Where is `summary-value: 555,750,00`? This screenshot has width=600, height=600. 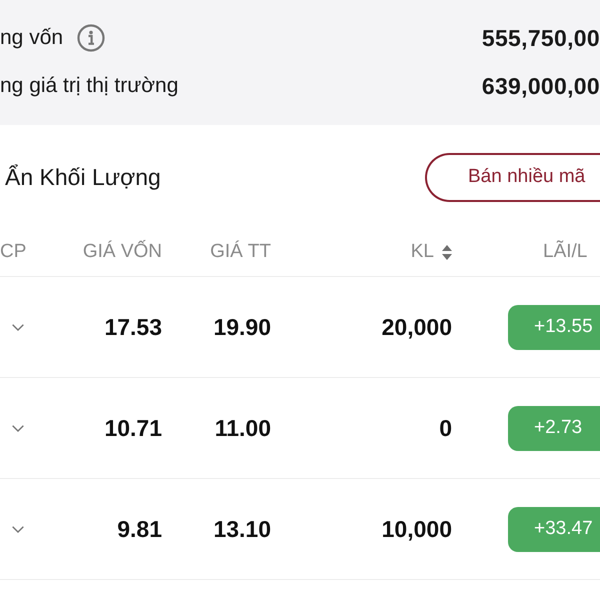 summary-value: 555,750,00 is located at coordinates (541, 38).